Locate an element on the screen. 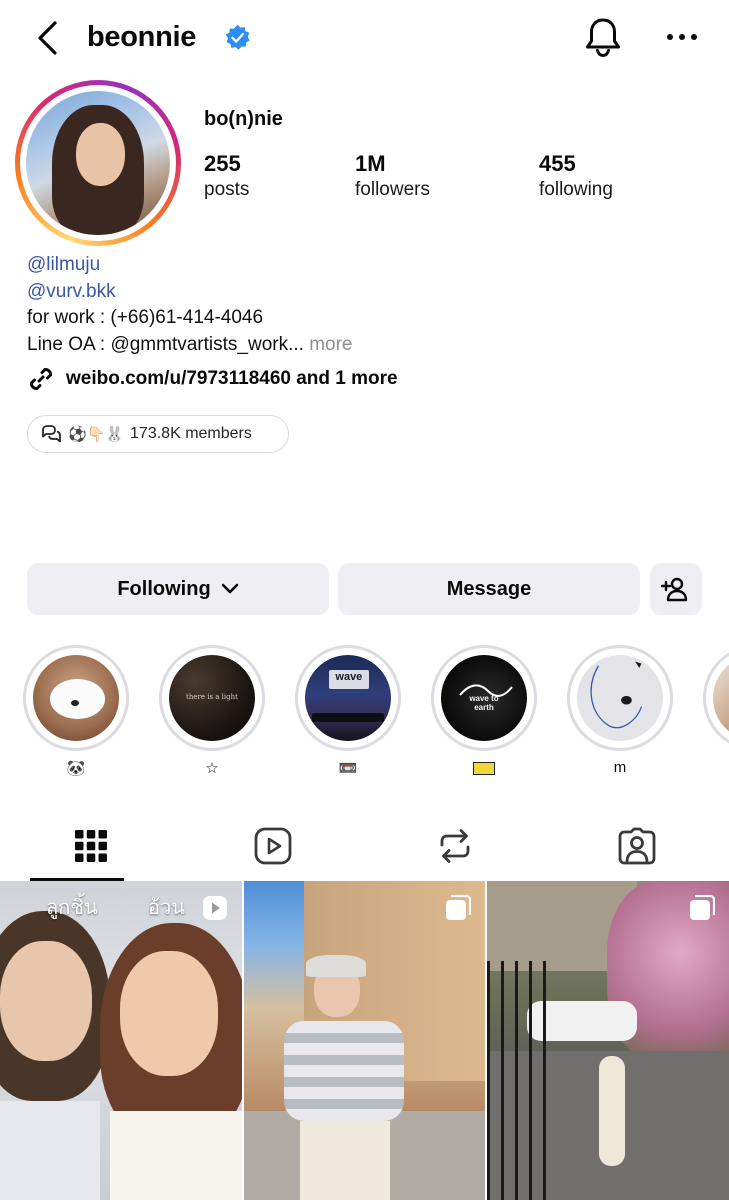 Image resolution: width=729 pixels, height=1200 pixels. bio-line-work: for work : (+66)61-414-4046 is located at coordinates (145, 317).